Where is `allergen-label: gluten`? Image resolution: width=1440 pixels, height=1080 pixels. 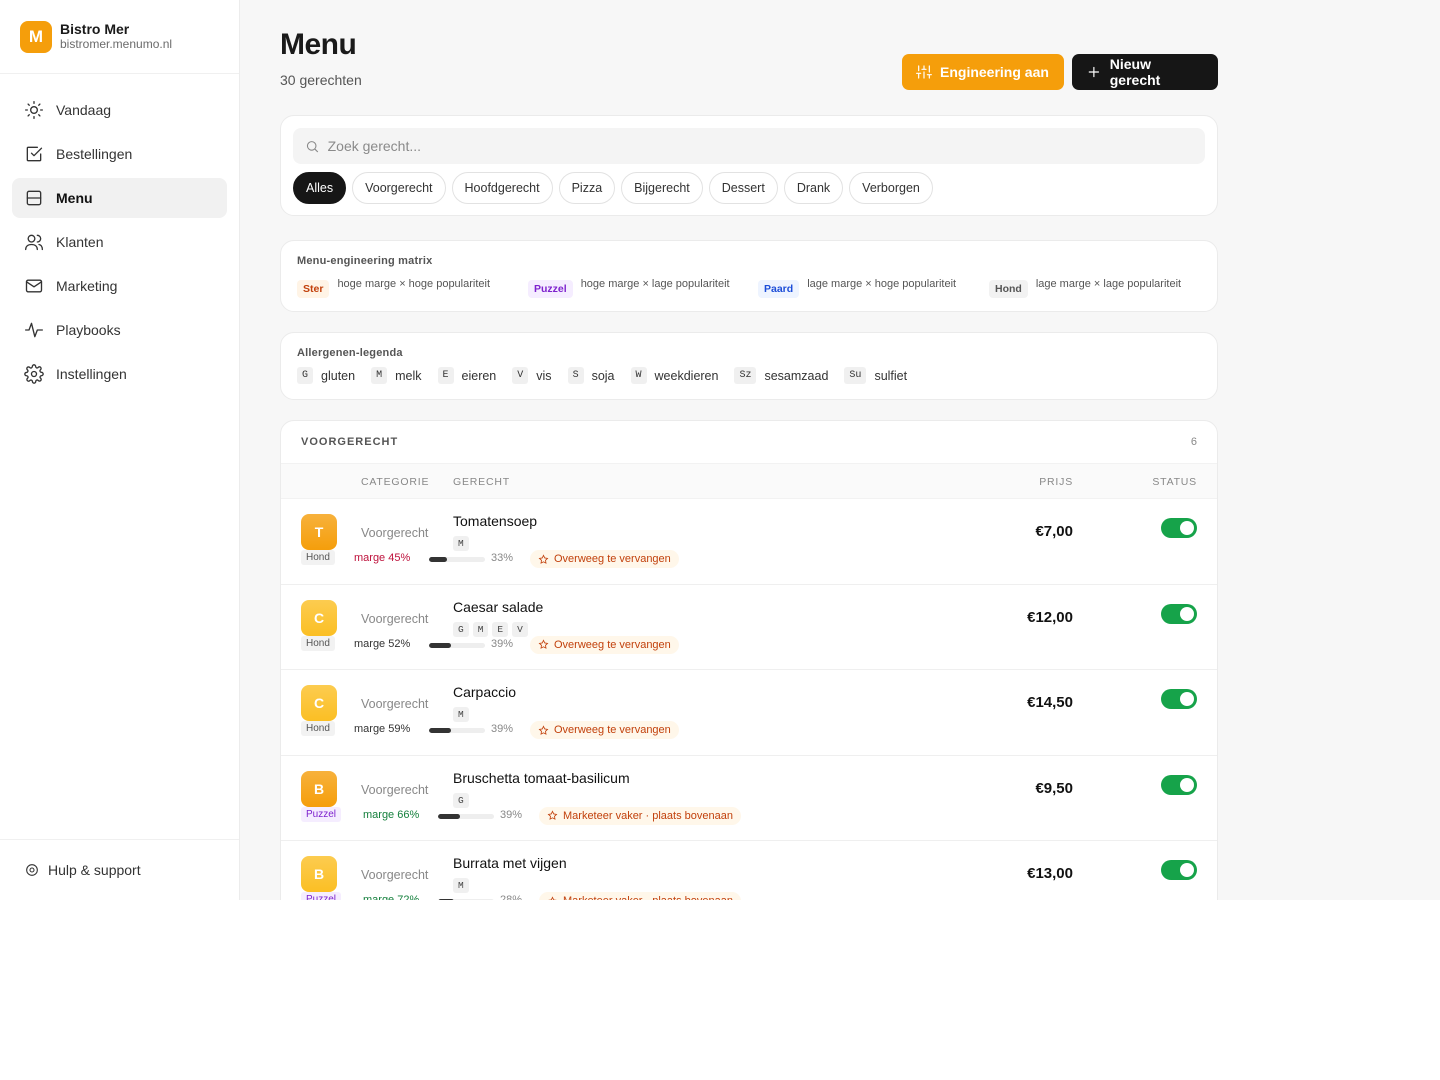 allergen-label: gluten is located at coordinates (338, 375).